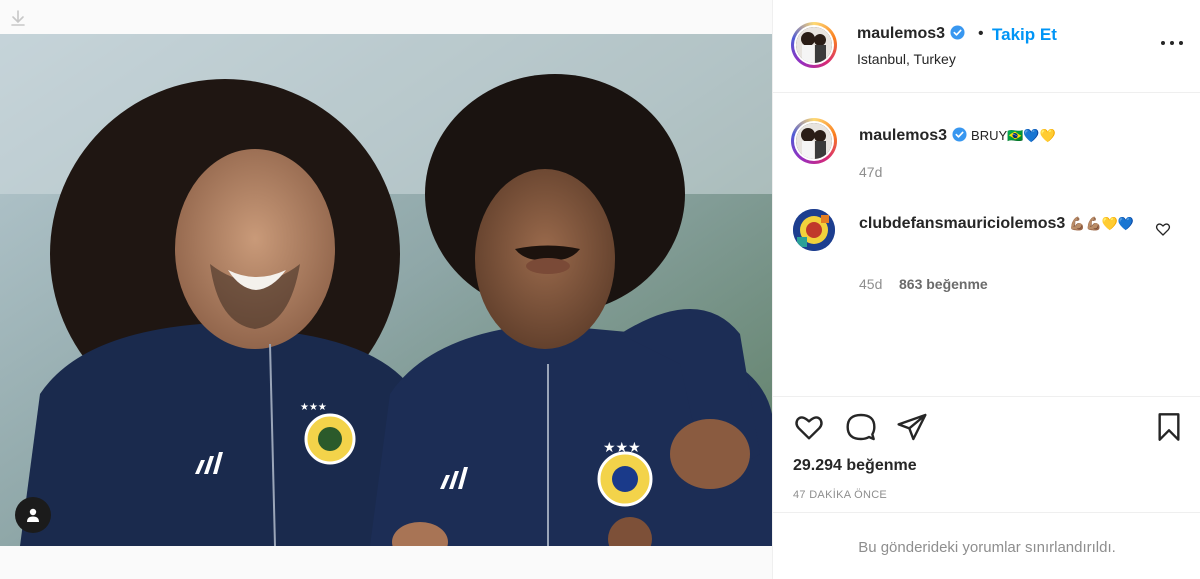 Image resolution: width=1200 pixels, height=579 pixels. What do you see at coordinates (943, 284) in the screenshot?
I see `comment-likes: 863 beğenme` at bounding box center [943, 284].